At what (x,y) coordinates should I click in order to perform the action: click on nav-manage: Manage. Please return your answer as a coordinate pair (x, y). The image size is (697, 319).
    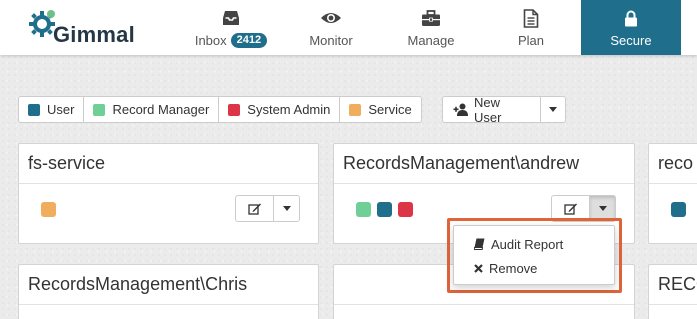
    Looking at the image, I should click on (431, 27).